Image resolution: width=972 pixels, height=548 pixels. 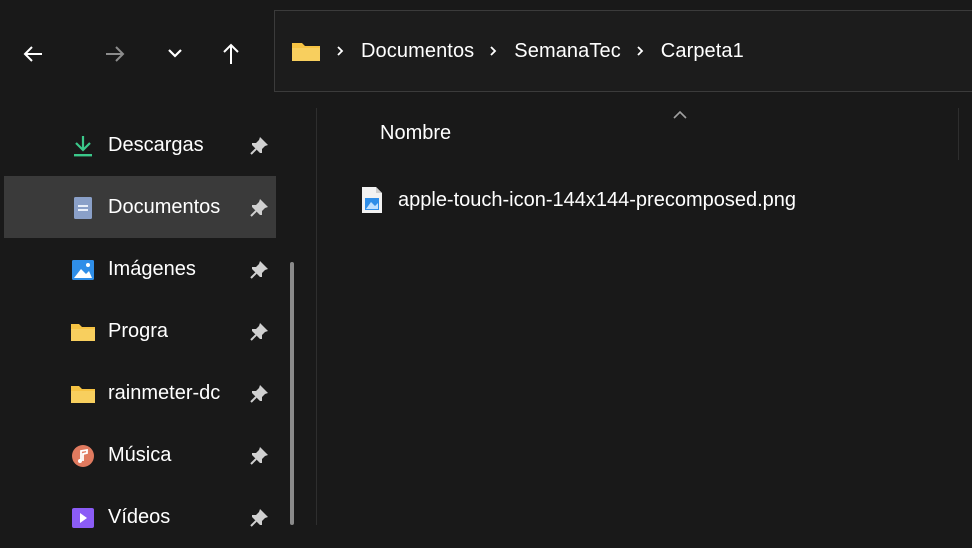 I want to click on sidebar-scrollbar, so click(x=292, y=393).